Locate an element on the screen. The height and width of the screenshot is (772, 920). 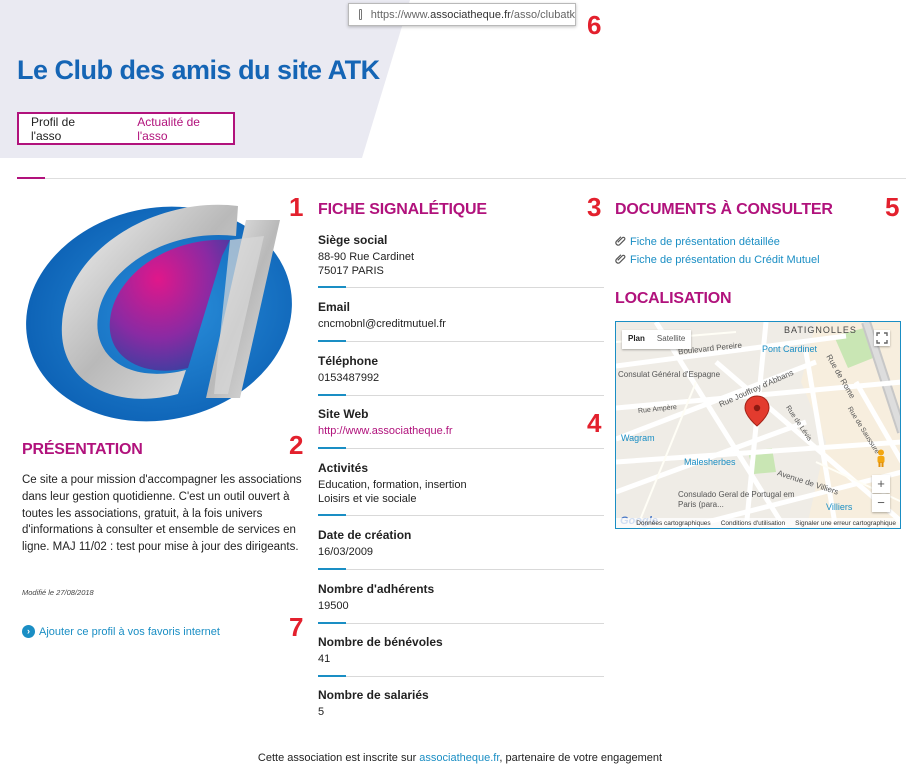
fiche-date-creation: Date de création 16/03/2009 is located at coordinates (461, 543).